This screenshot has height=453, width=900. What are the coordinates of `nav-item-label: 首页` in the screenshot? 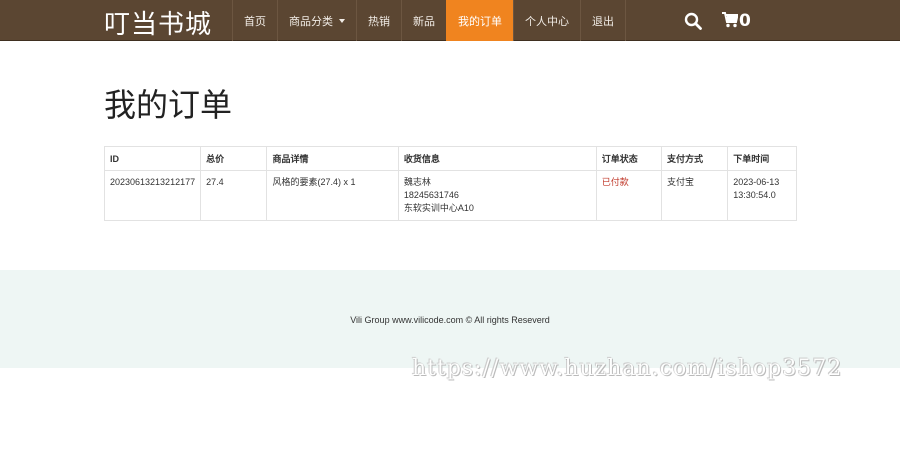 It's located at (255, 21).